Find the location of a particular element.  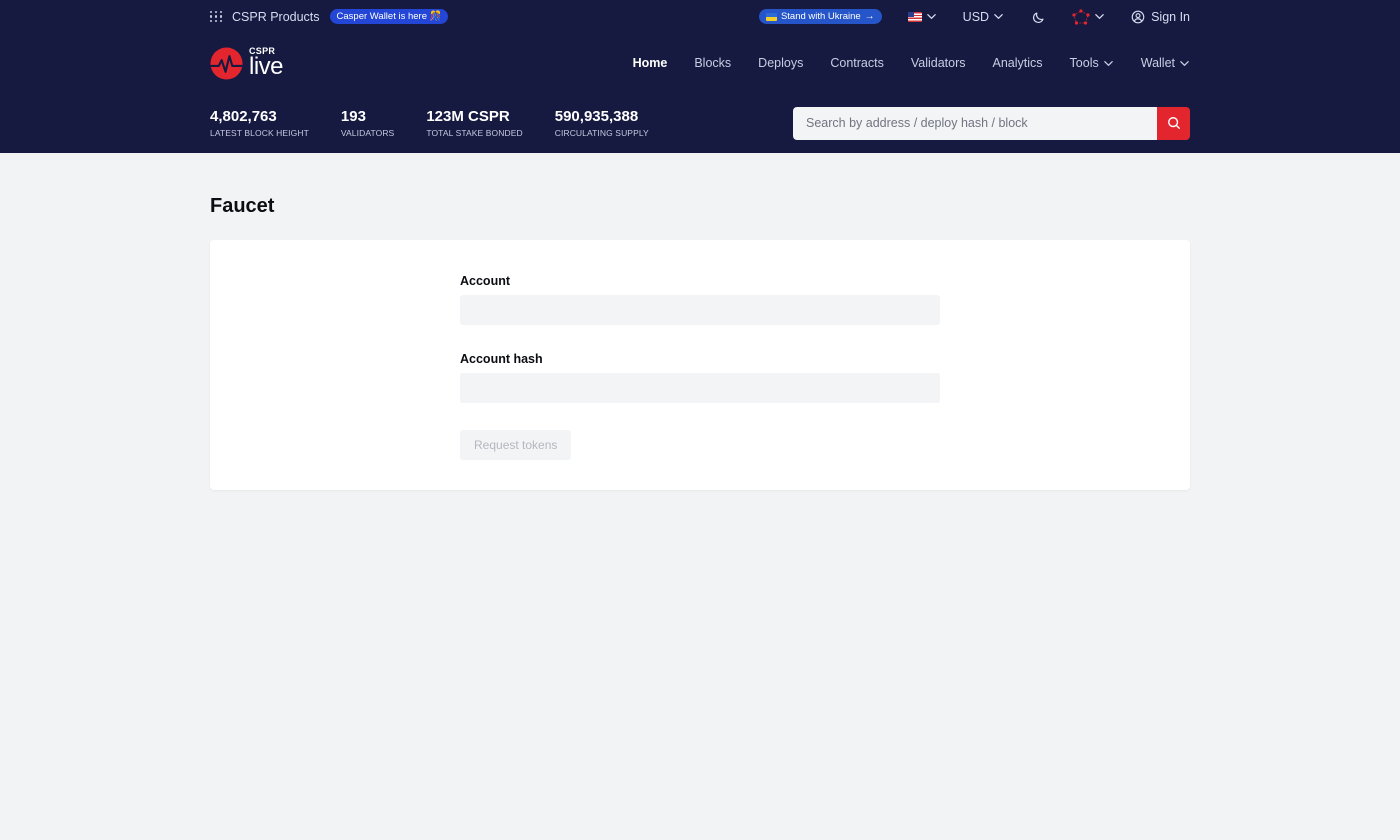

search-bar is located at coordinates (991, 123).